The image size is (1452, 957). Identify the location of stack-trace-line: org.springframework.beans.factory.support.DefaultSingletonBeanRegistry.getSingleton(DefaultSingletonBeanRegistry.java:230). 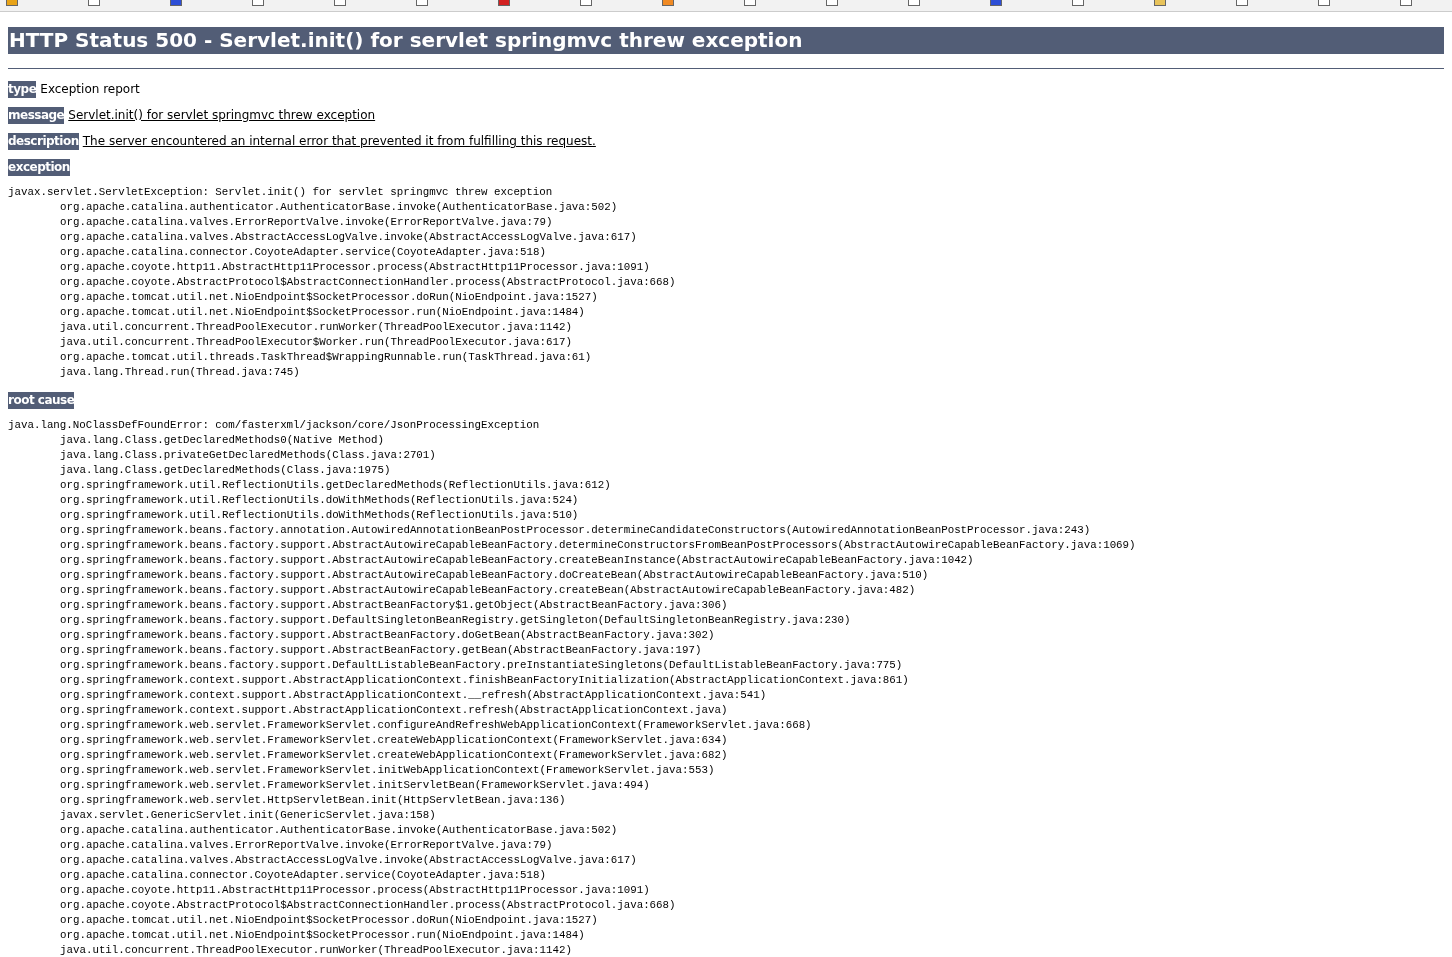
(455, 620).